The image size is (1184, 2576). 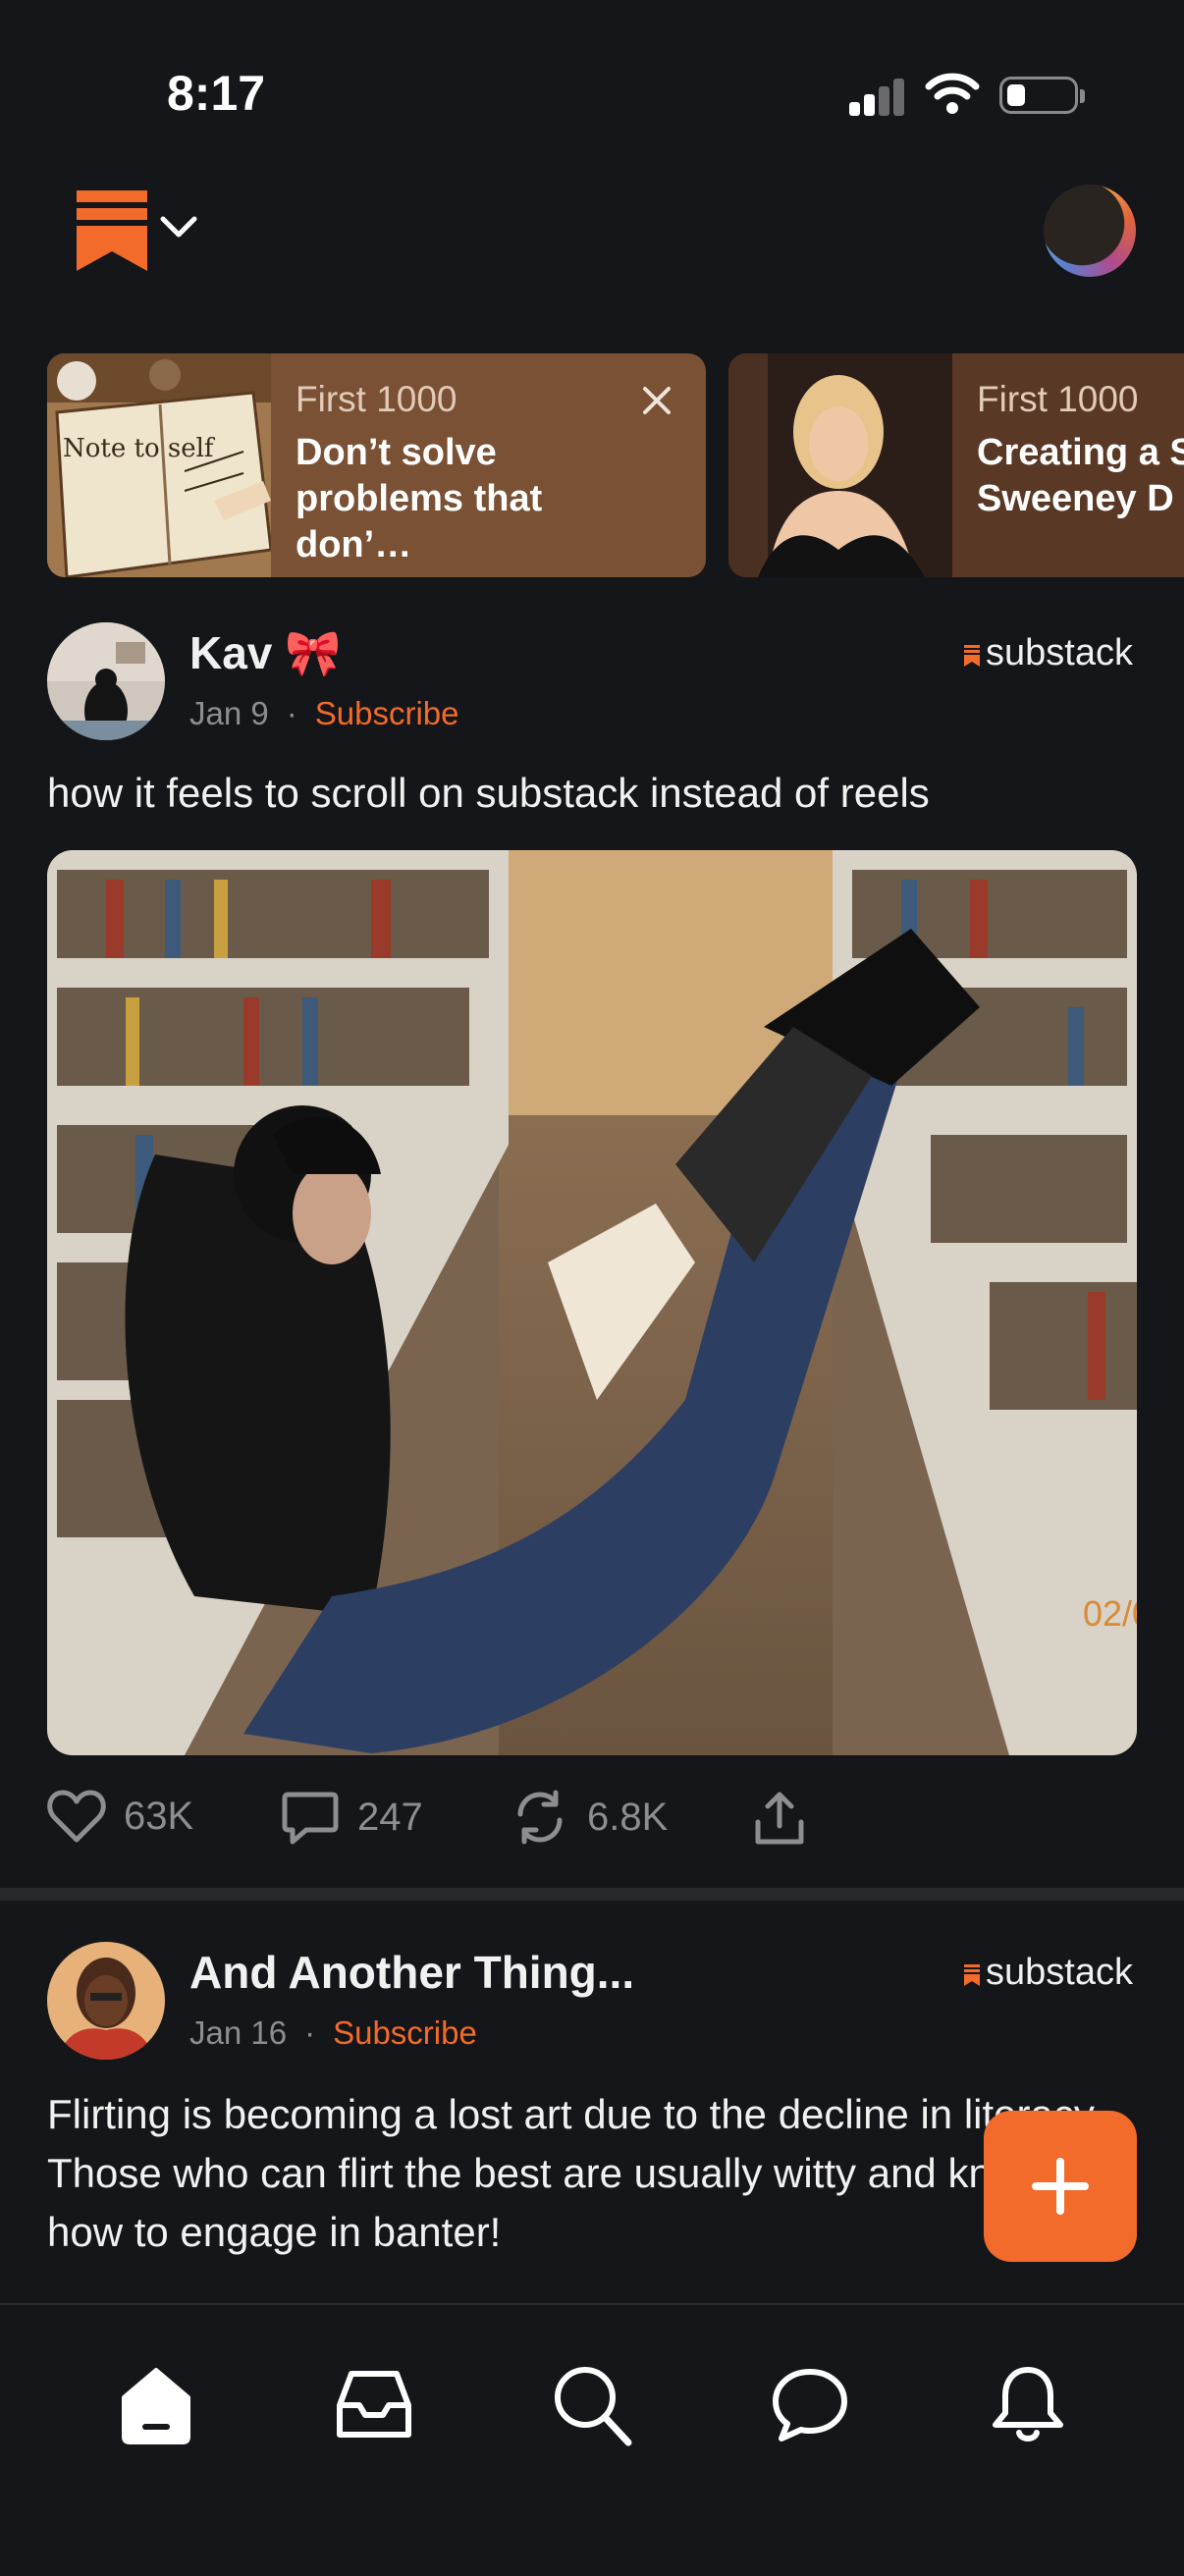 What do you see at coordinates (216, 93) in the screenshot?
I see `status-time: 8:17` at bounding box center [216, 93].